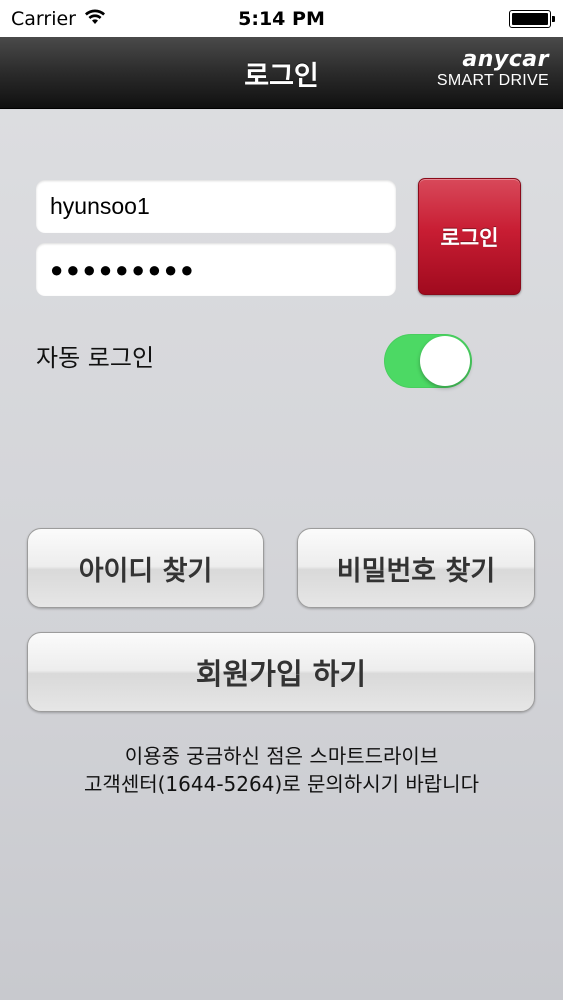 This screenshot has height=1000, width=563. Describe the element at coordinates (216, 206) in the screenshot. I see `user-id-input: hyunsoo1` at that location.